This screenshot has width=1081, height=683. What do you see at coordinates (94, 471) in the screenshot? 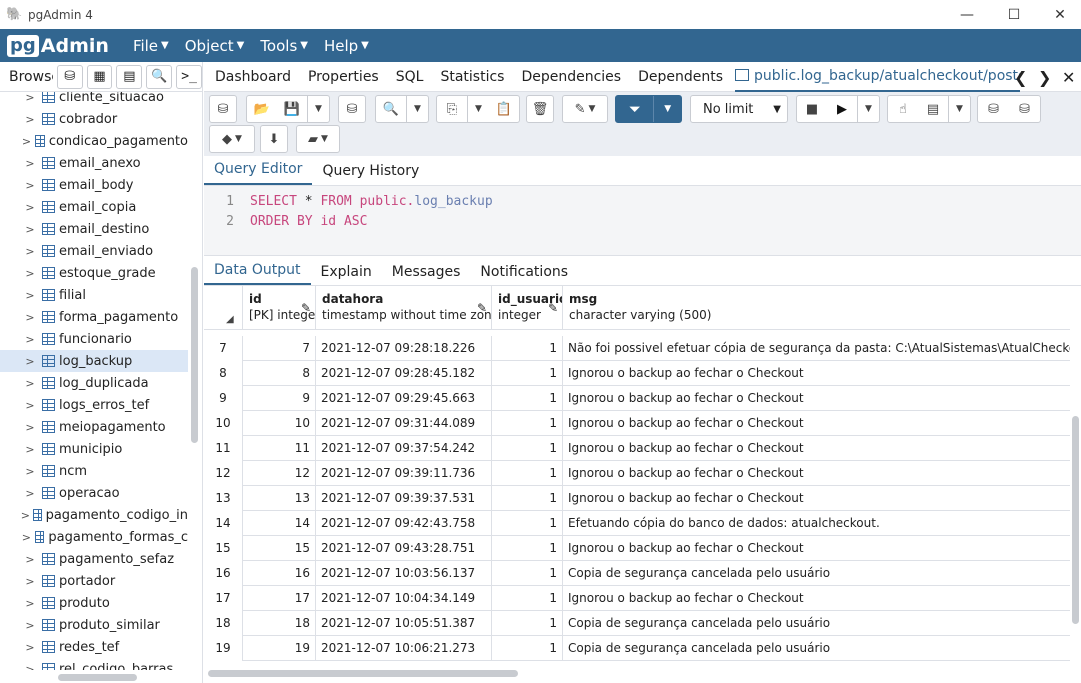
I see `tree-item: > ncm` at bounding box center [94, 471].